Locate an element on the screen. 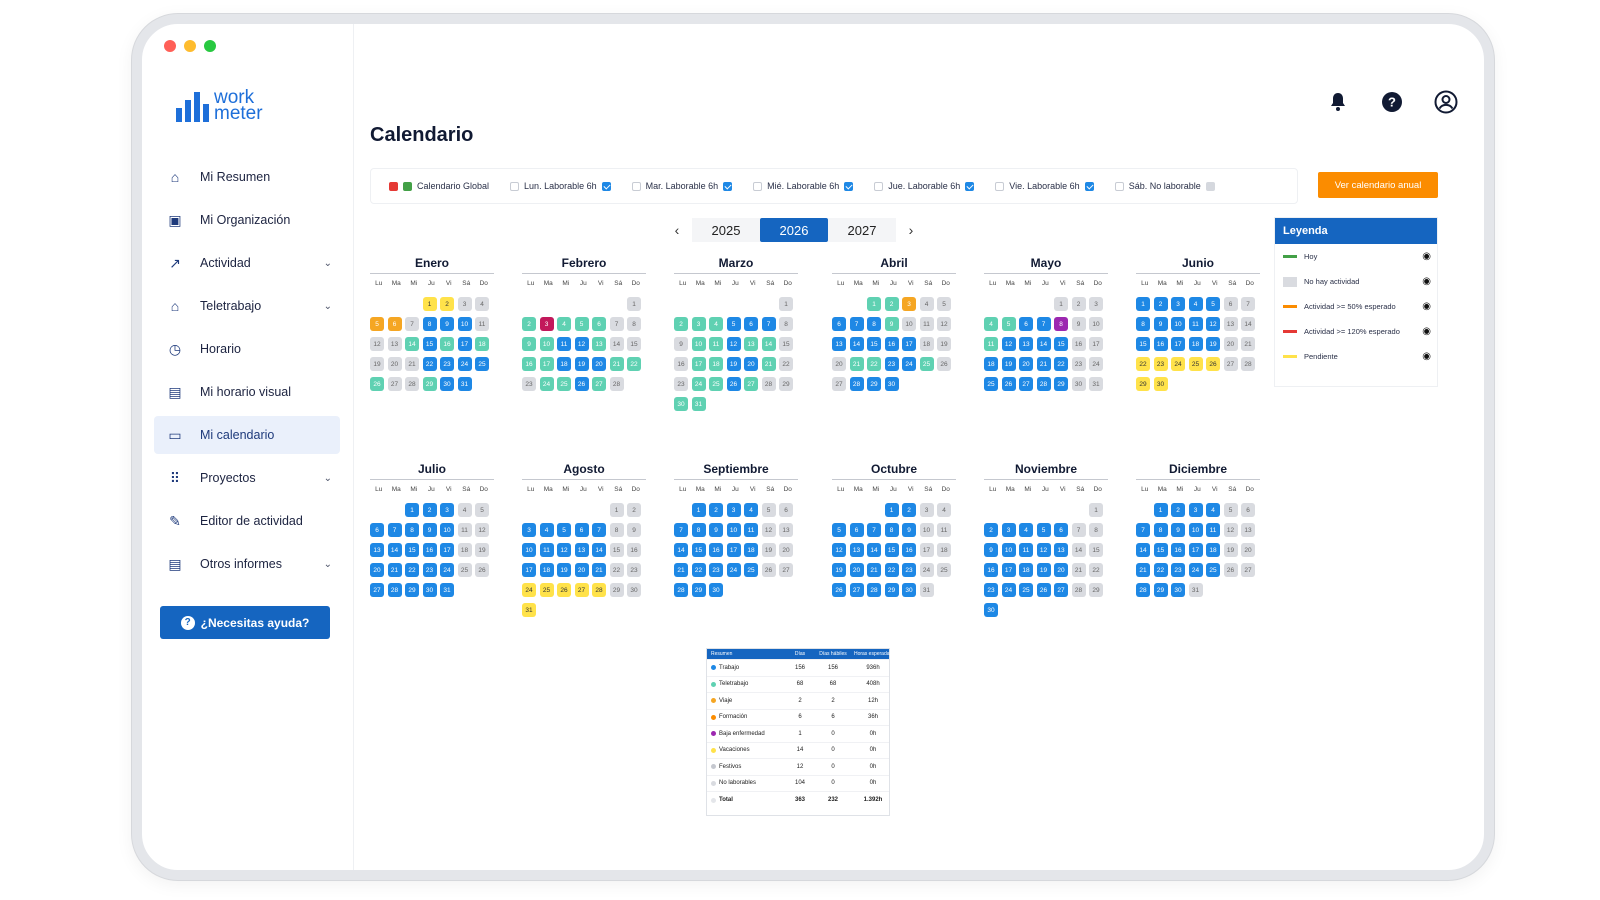  day-cell: 2 is located at coordinates (1178, 510).